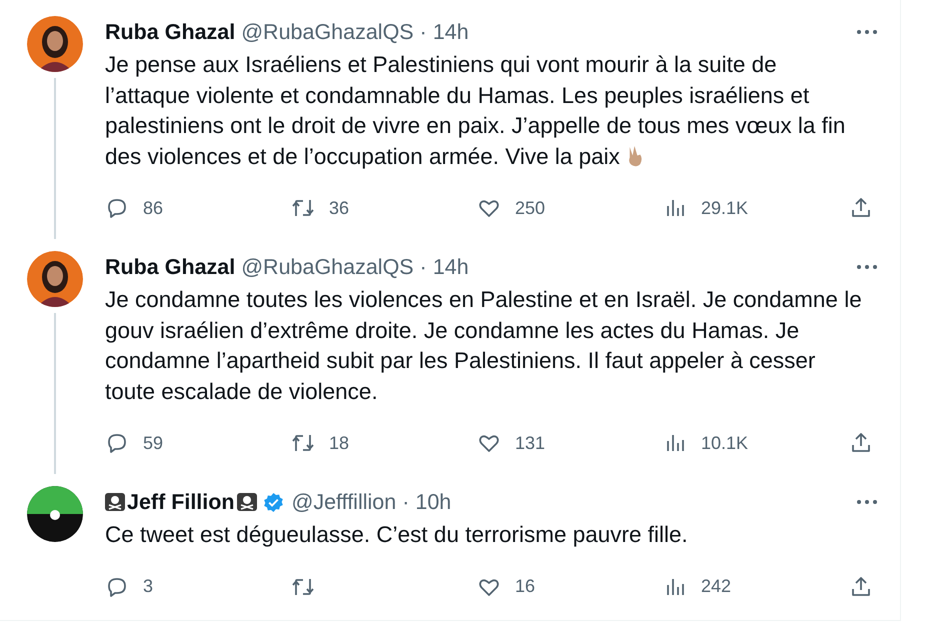 Image resolution: width=938 pixels, height=634 pixels. What do you see at coordinates (339, 443) in the screenshot?
I see `repost-count: 18` at bounding box center [339, 443].